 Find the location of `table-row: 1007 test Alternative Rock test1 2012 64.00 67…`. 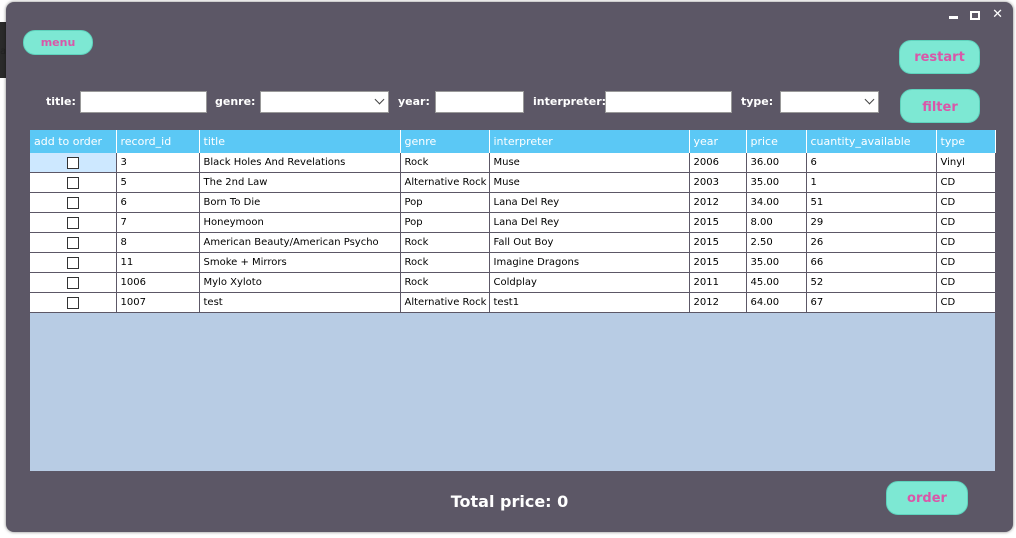

table-row: 1007 test Alternative Rock test1 2012 64.00 67… is located at coordinates (513, 302).